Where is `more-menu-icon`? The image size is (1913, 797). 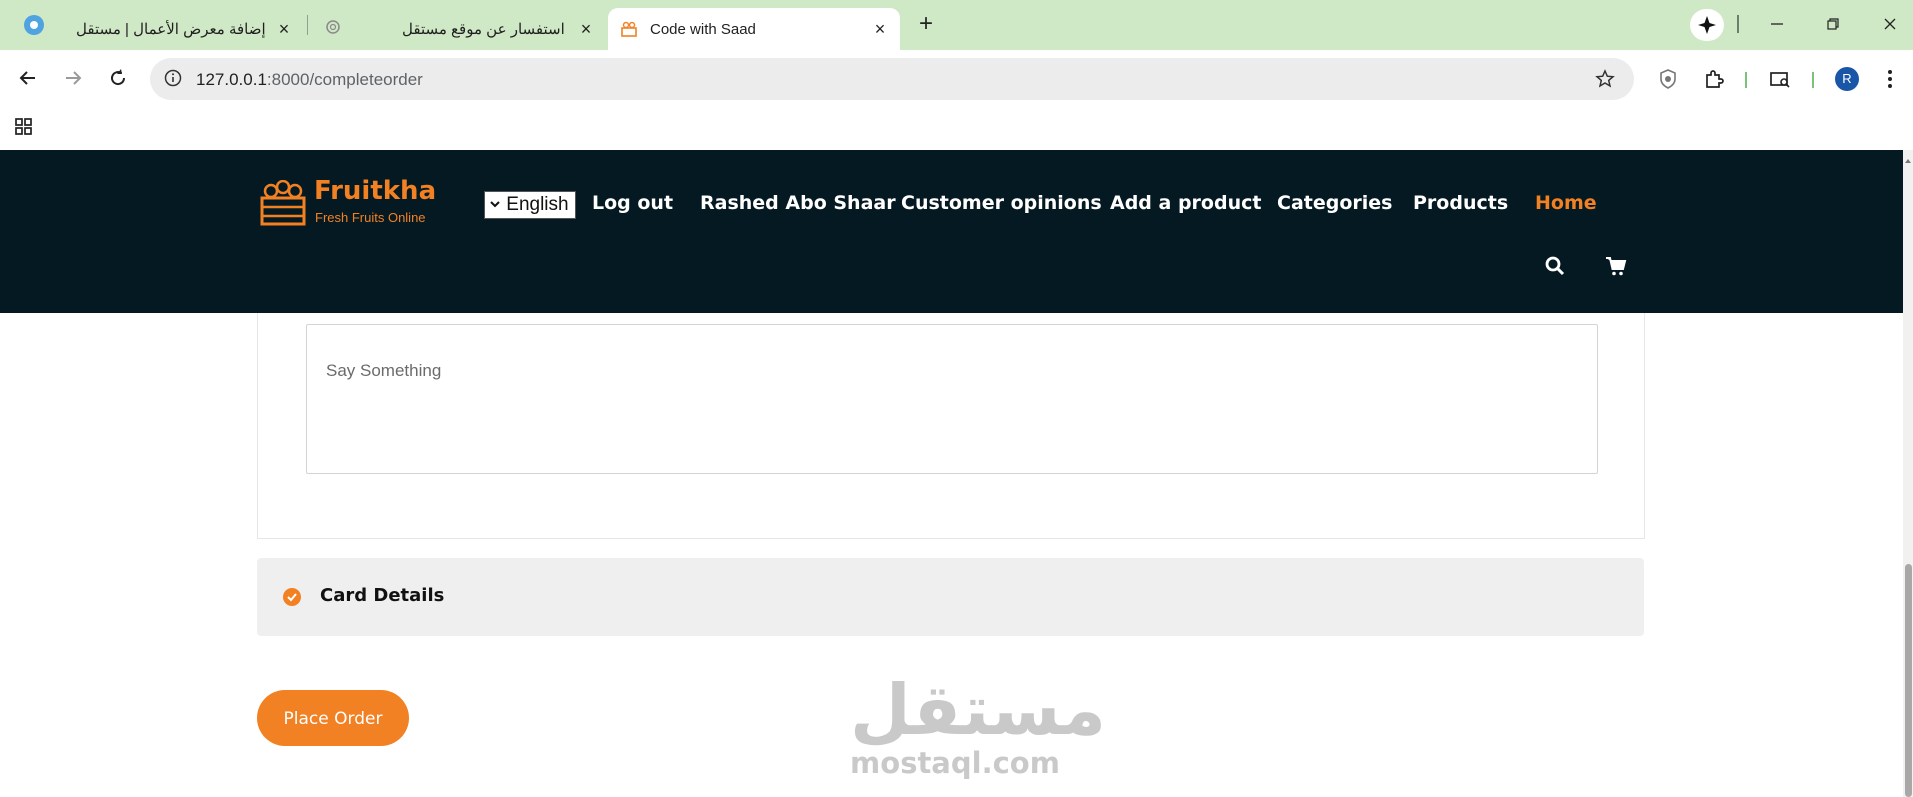
more-menu-icon is located at coordinates (1890, 79).